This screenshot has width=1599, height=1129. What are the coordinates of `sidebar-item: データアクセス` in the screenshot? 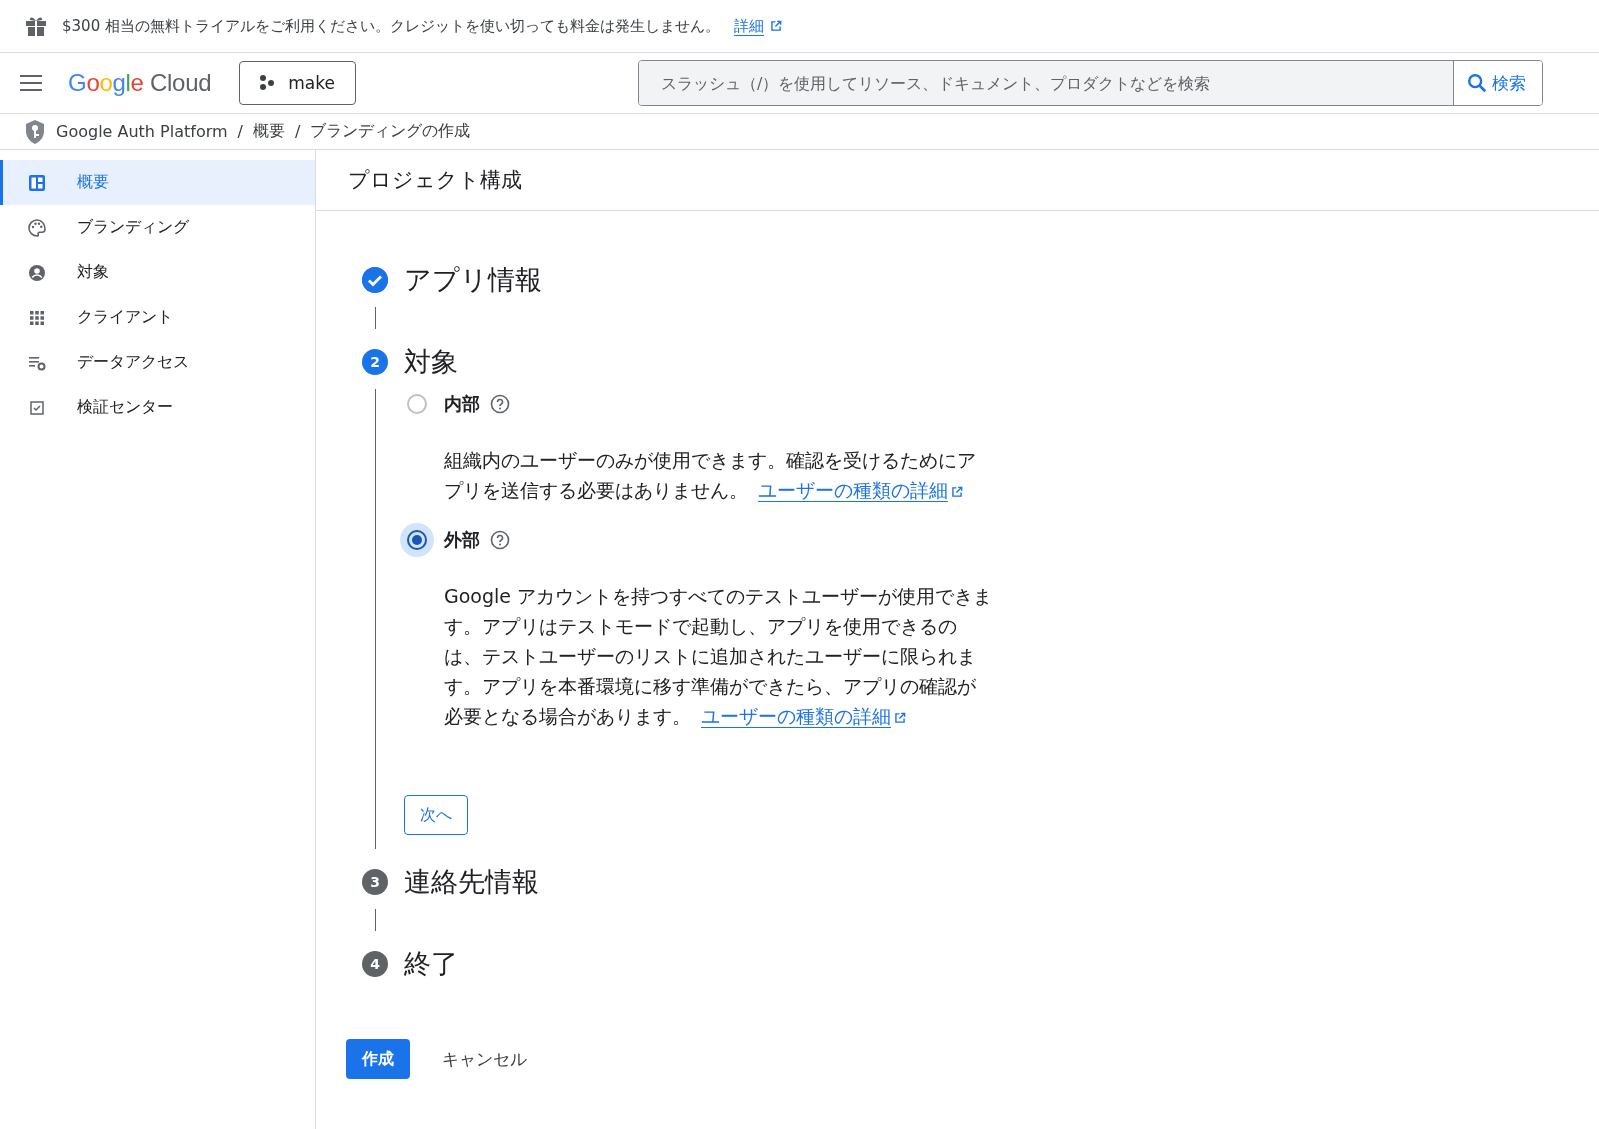 It's located at (157, 362).